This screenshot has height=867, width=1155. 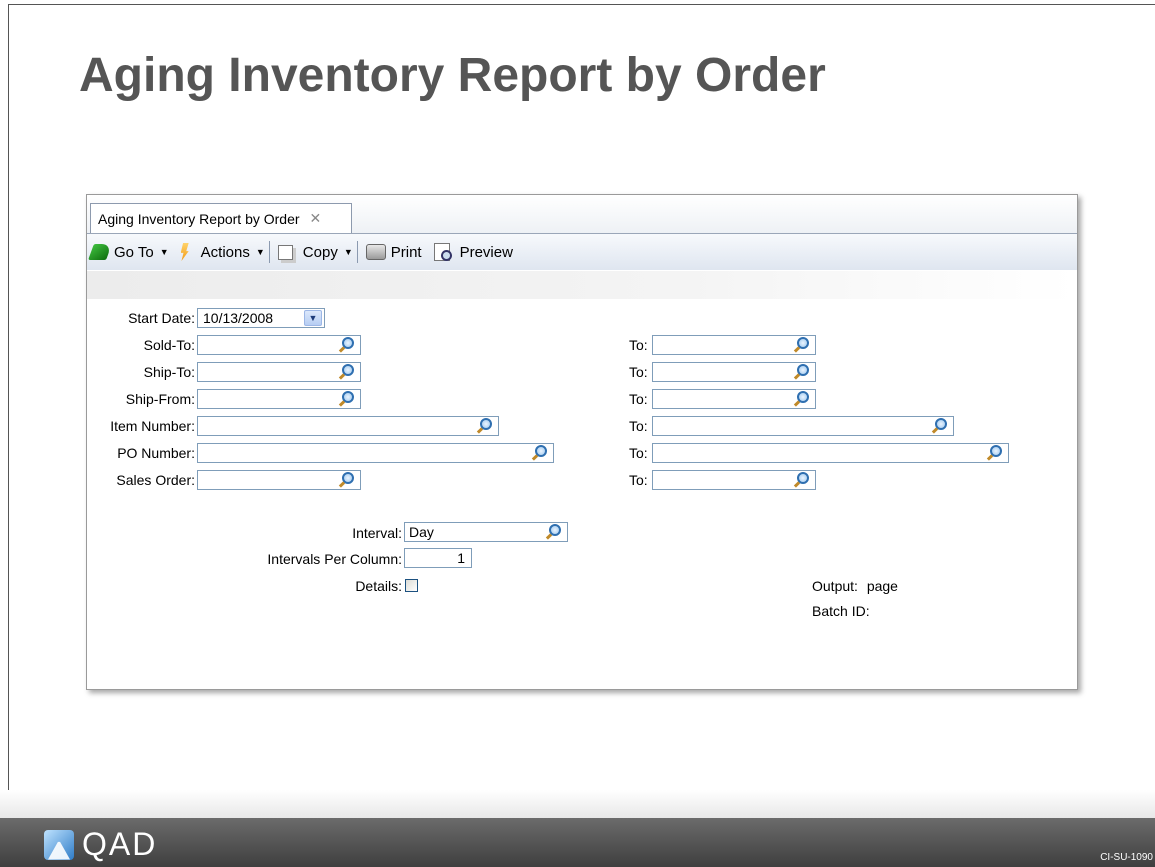 I want to click on slide-title: Aging Inventory Report by Order, so click(x=452, y=75).